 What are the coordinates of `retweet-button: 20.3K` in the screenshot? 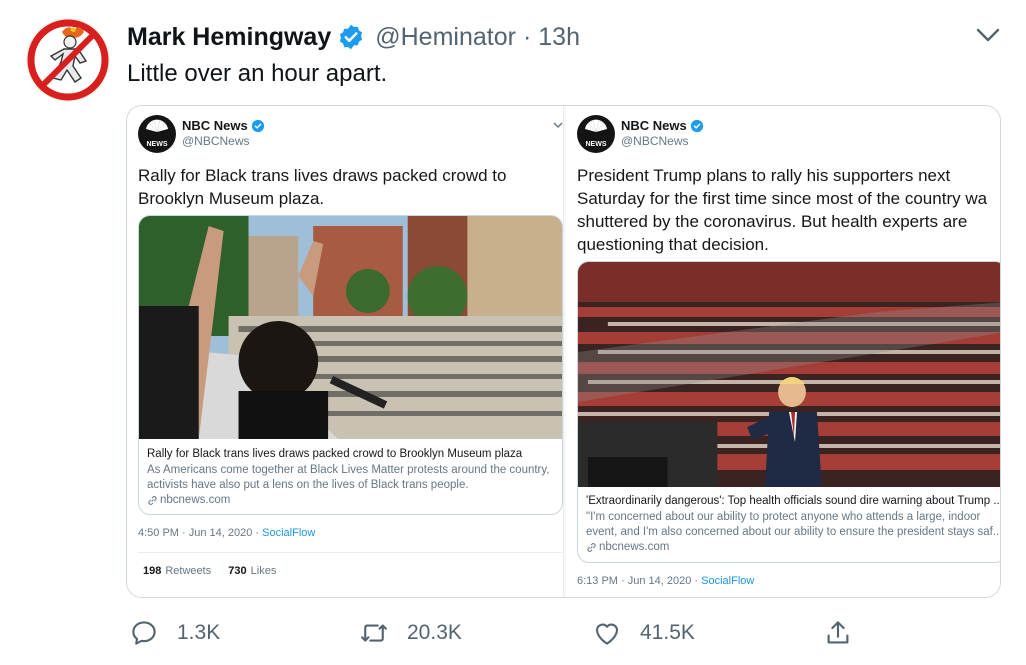 It's located at (410, 633).